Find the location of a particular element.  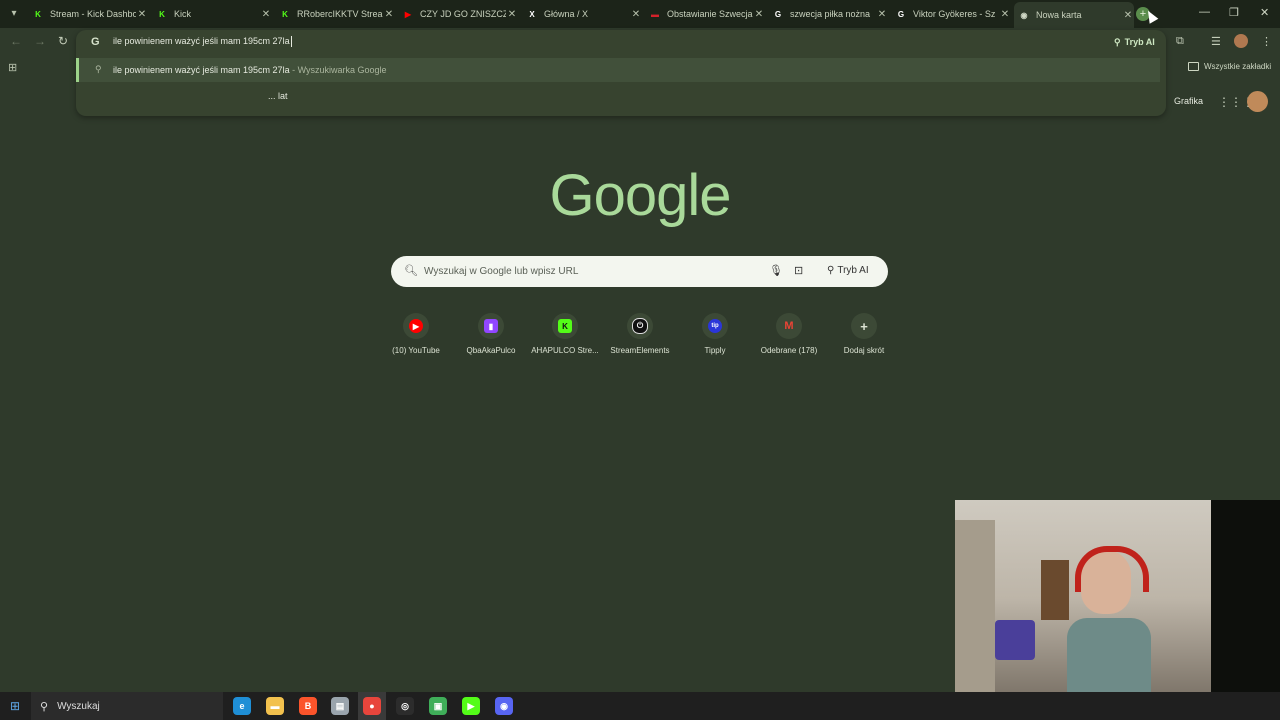

back-icon: ← is located at coordinates (16, 41).